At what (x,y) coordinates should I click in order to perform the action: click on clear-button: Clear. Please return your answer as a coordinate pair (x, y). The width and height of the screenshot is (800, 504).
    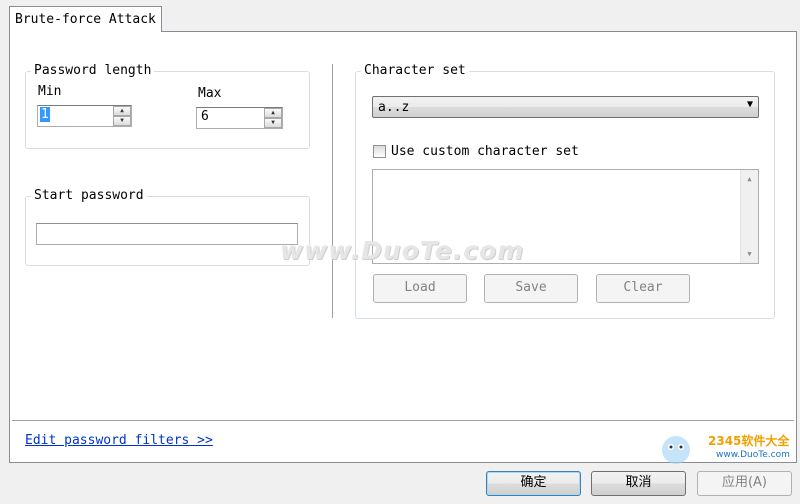
    Looking at the image, I should click on (643, 288).